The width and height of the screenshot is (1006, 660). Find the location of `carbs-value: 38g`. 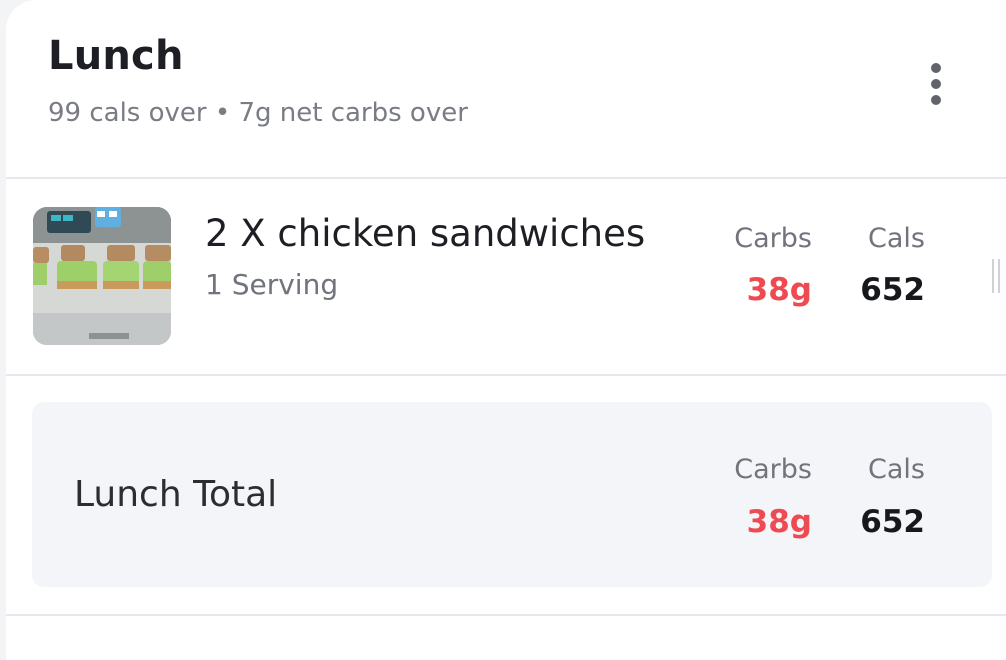

carbs-value: 38g is located at coordinates (779, 290).